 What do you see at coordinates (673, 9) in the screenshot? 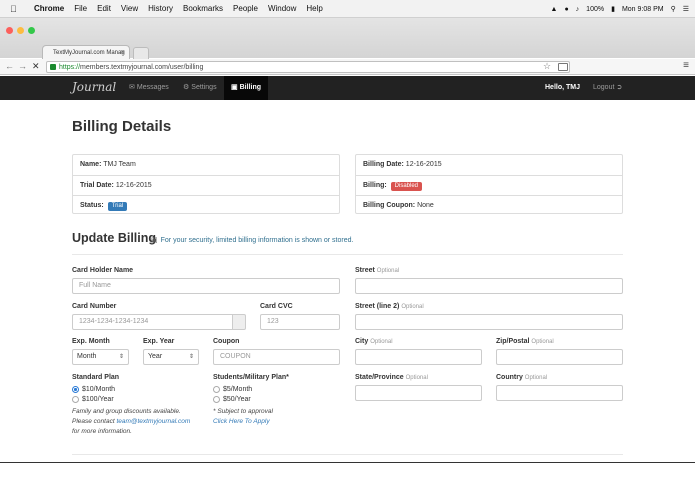
I see `spotlight-icon: ⚲` at bounding box center [673, 9].